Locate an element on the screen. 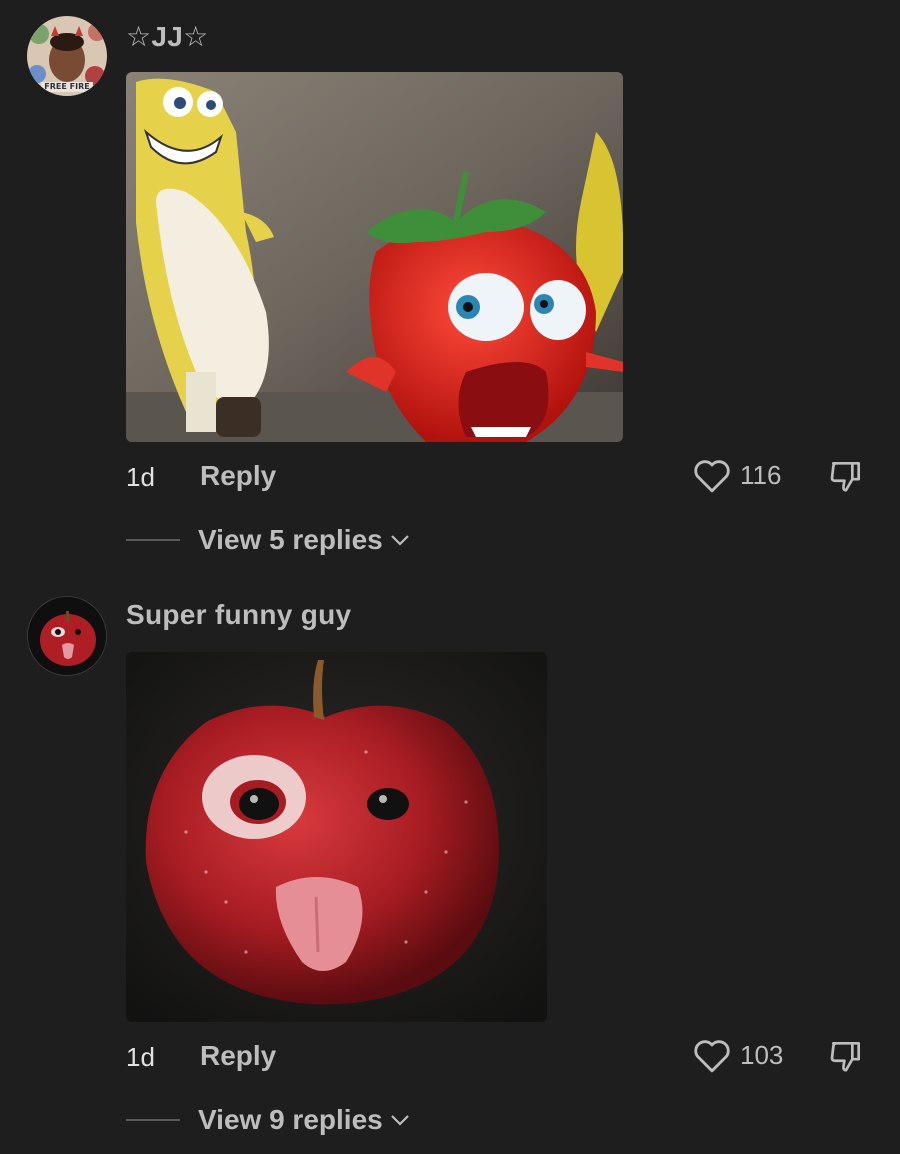  avatar is located at coordinates (67, 636).